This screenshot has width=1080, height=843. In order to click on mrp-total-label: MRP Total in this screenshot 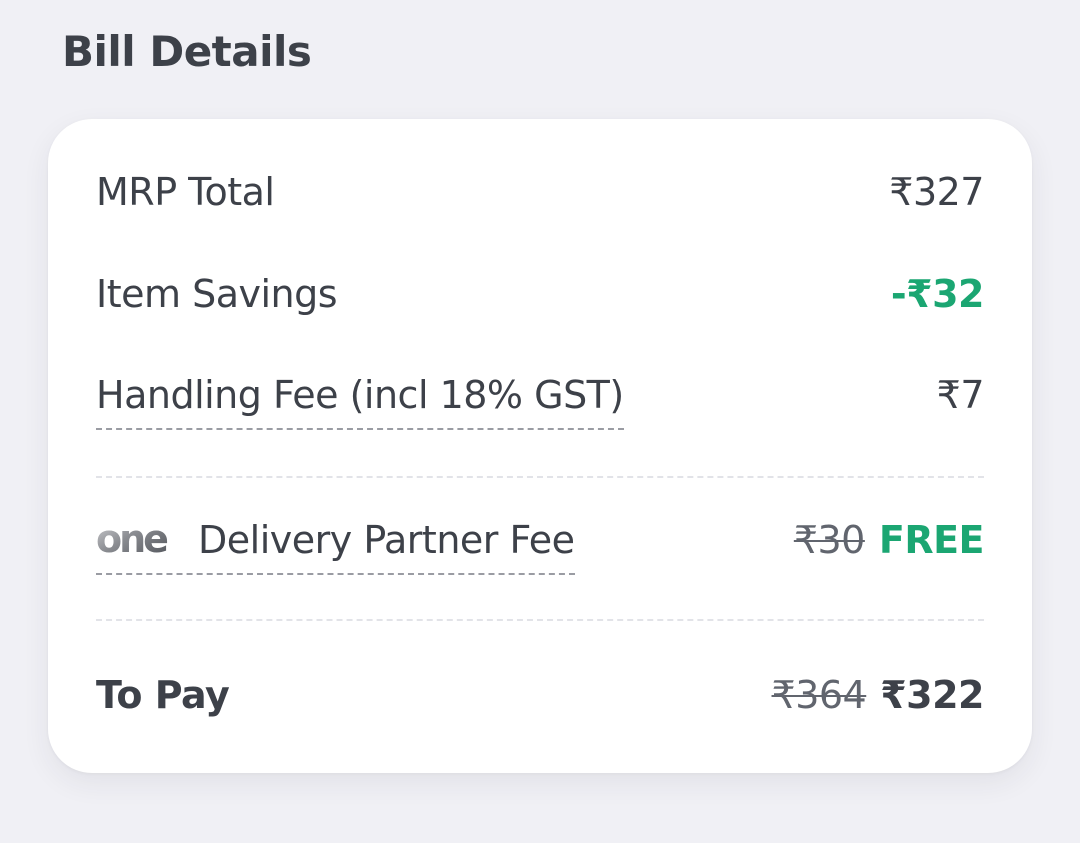, I will do `click(185, 192)`.